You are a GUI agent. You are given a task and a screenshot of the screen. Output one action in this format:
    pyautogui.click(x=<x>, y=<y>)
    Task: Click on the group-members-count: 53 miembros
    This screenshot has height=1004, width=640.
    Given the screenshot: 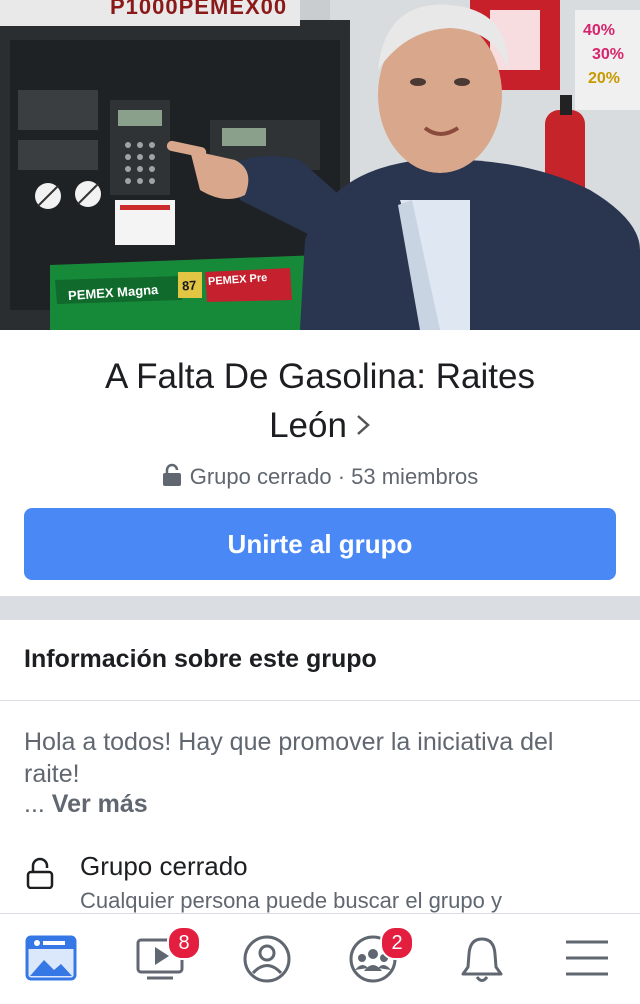 What is the action you would take?
    pyautogui.click(x=414, y=476)
    